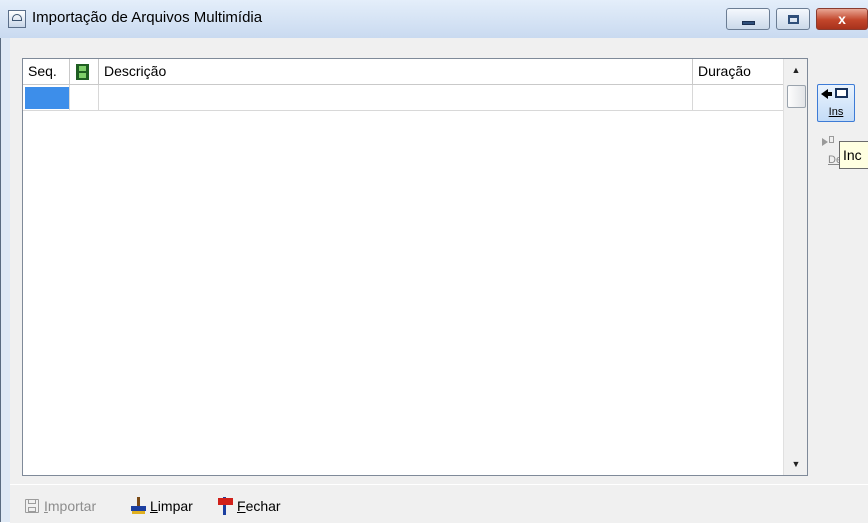  What do you see at coordinates (828, 94) in the screenshot?
I see `insert-arrow-icon` at bounding box center [828, 94].